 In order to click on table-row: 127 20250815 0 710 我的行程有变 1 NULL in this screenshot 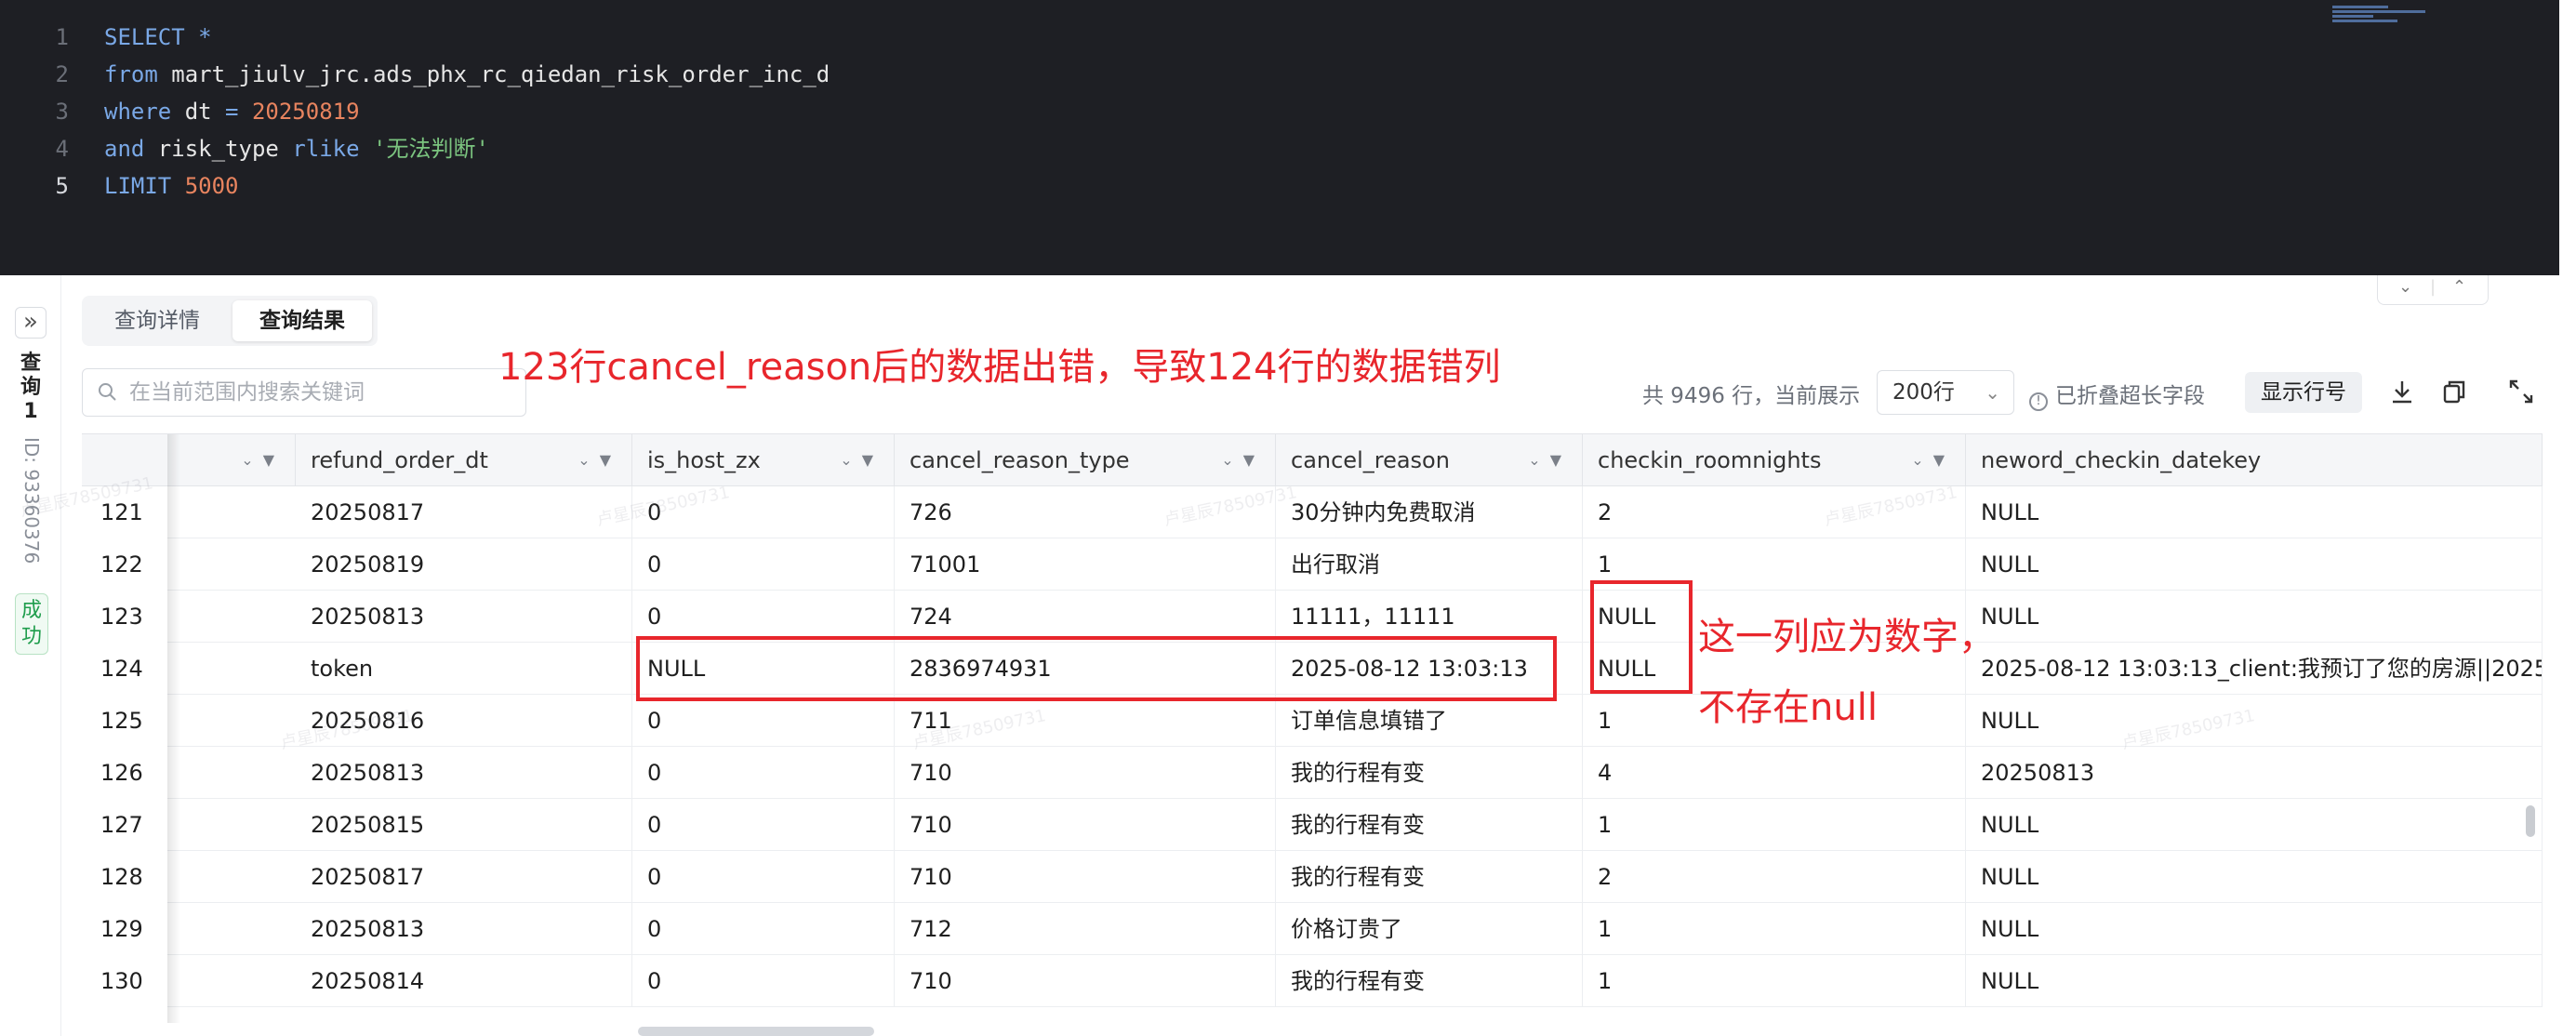, I will do `click(1312, 825)`.